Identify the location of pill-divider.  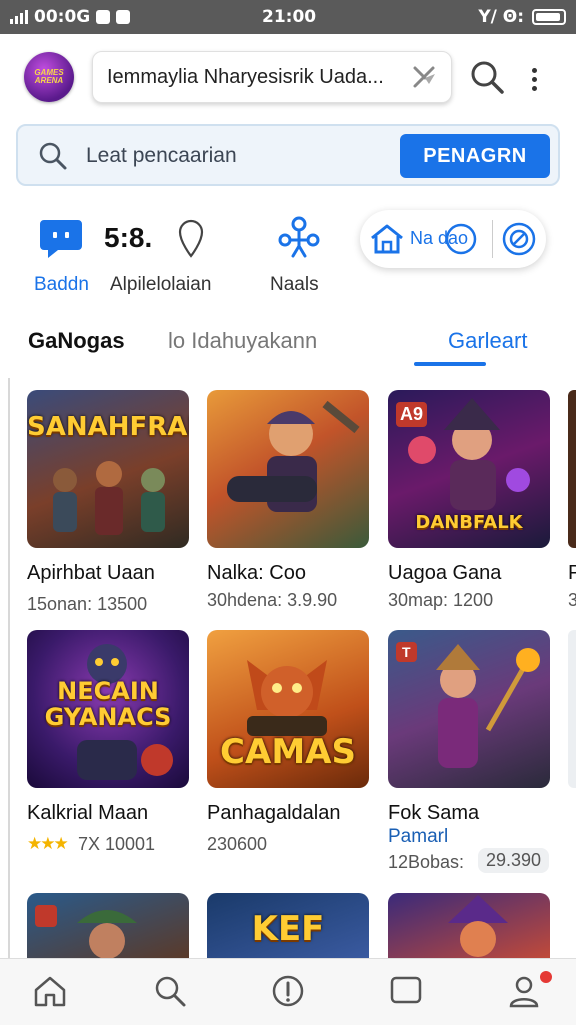
(492, 239).